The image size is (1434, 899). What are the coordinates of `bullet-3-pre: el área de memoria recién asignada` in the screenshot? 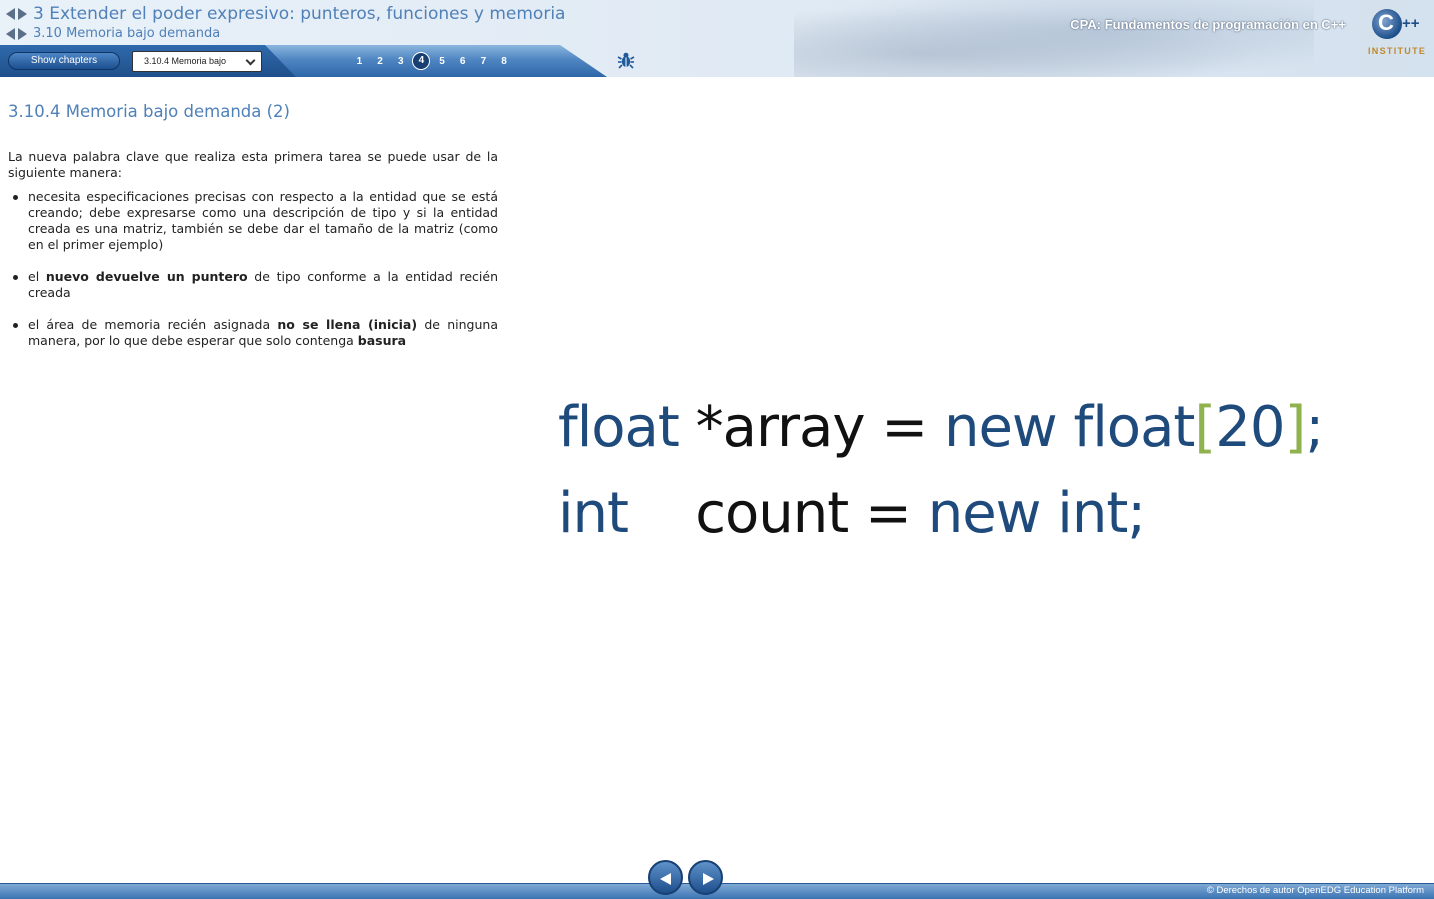 It's located at (153, 324).